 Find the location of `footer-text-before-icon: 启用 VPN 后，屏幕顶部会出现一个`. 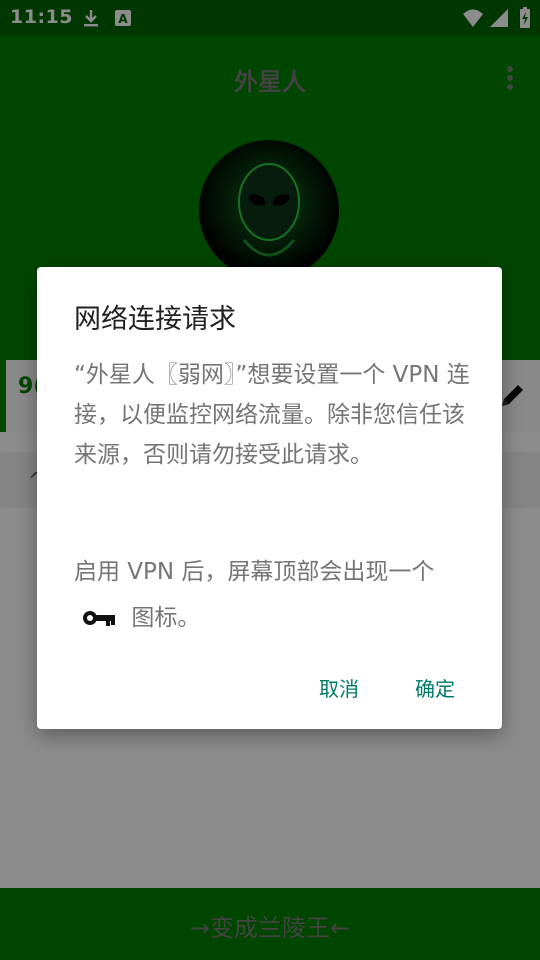

footer-text-before-icon: 启用 VPN 后，屏幕顶部会出现一个 is located at coordinates (254, 572).